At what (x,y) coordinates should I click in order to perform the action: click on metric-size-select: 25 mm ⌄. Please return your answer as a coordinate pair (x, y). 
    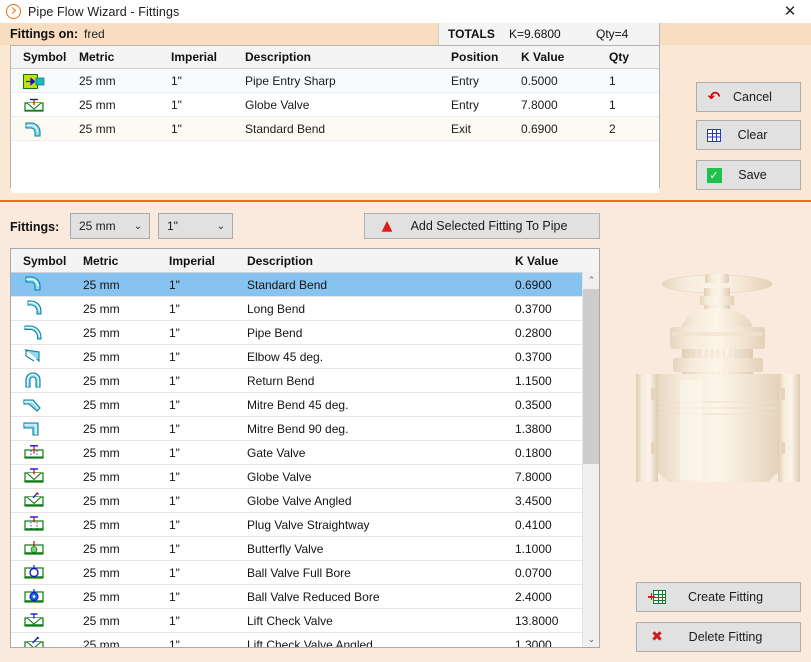
    Looking at the image, I should click on (110, 226).